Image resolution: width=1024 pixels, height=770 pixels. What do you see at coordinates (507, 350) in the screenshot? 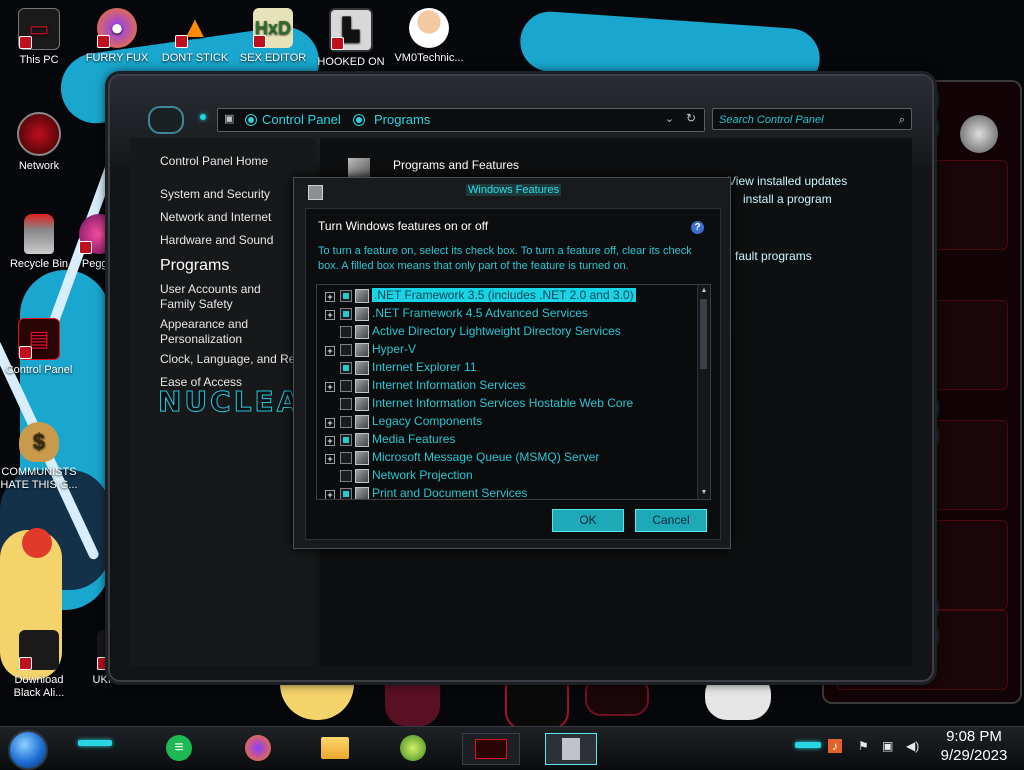
I see `feature-row: + Hyper-V` at bounding box center [507, 350].